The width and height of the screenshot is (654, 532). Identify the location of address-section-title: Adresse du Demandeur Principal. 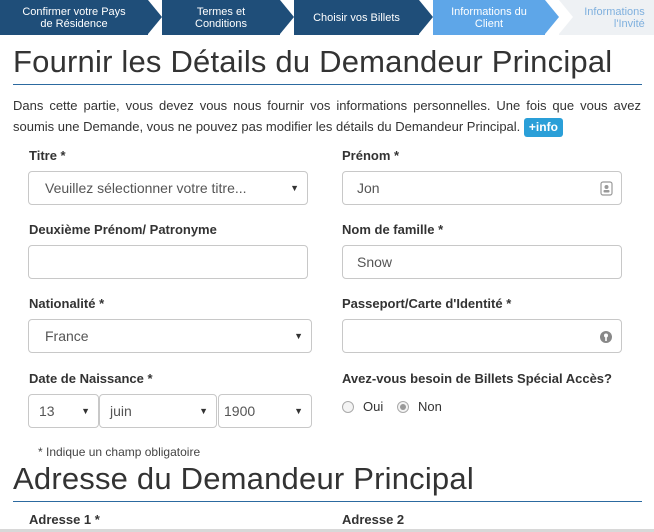
(243, 478).